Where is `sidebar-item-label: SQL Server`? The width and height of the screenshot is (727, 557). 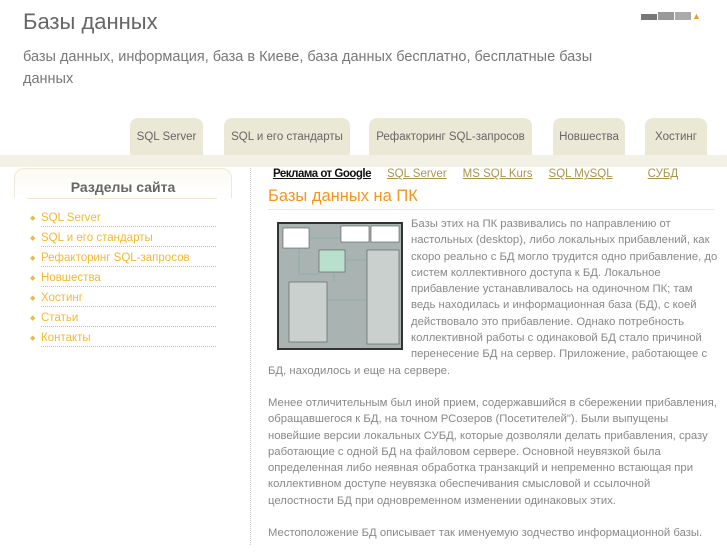 sidebar-item-label: SQL Server is located at coordinates (128, 218).